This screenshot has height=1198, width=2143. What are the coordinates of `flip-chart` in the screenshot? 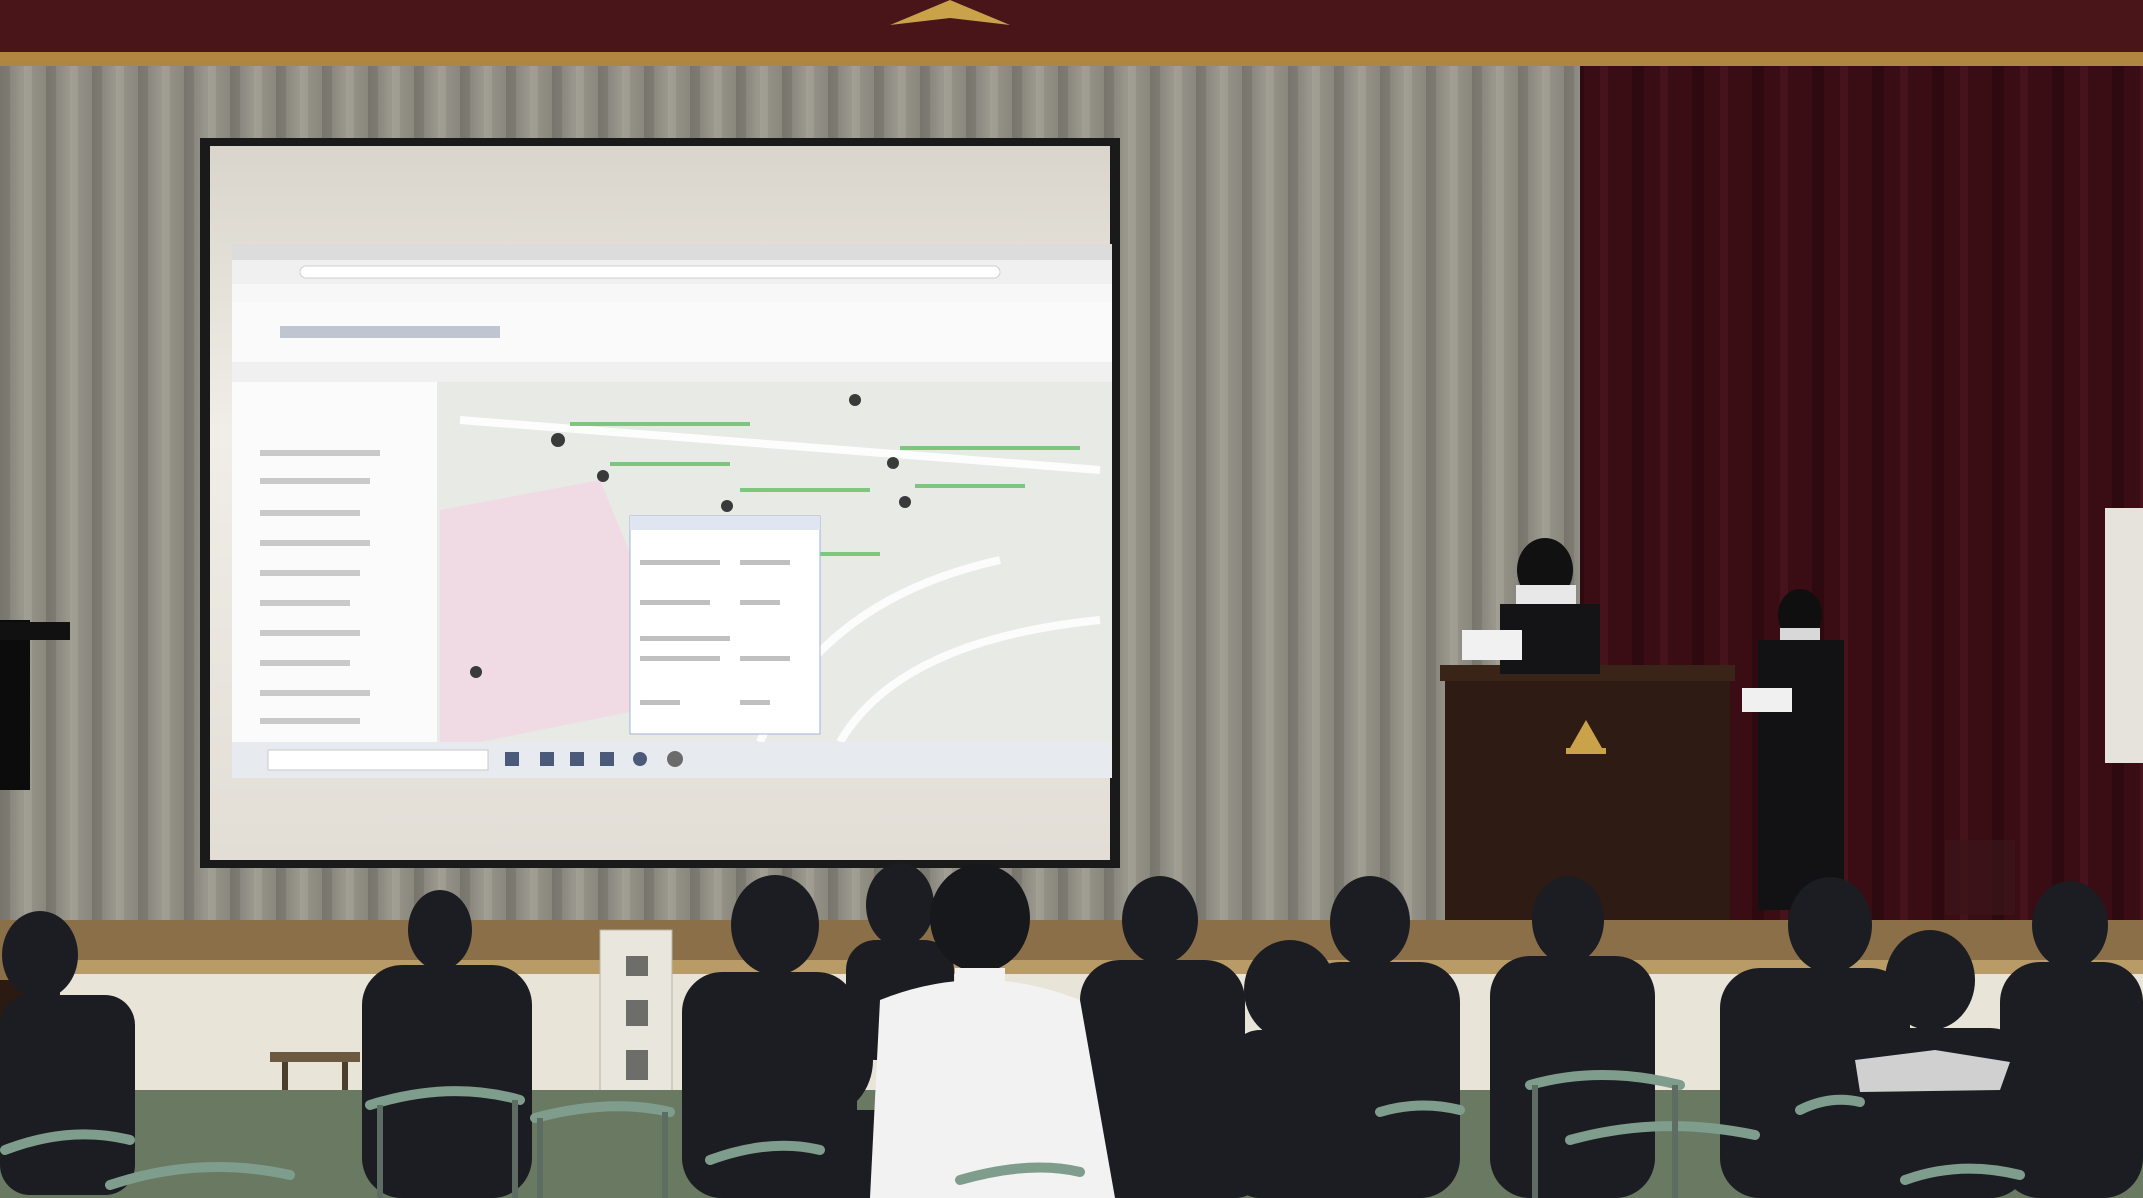 It's located at (2124, 635).